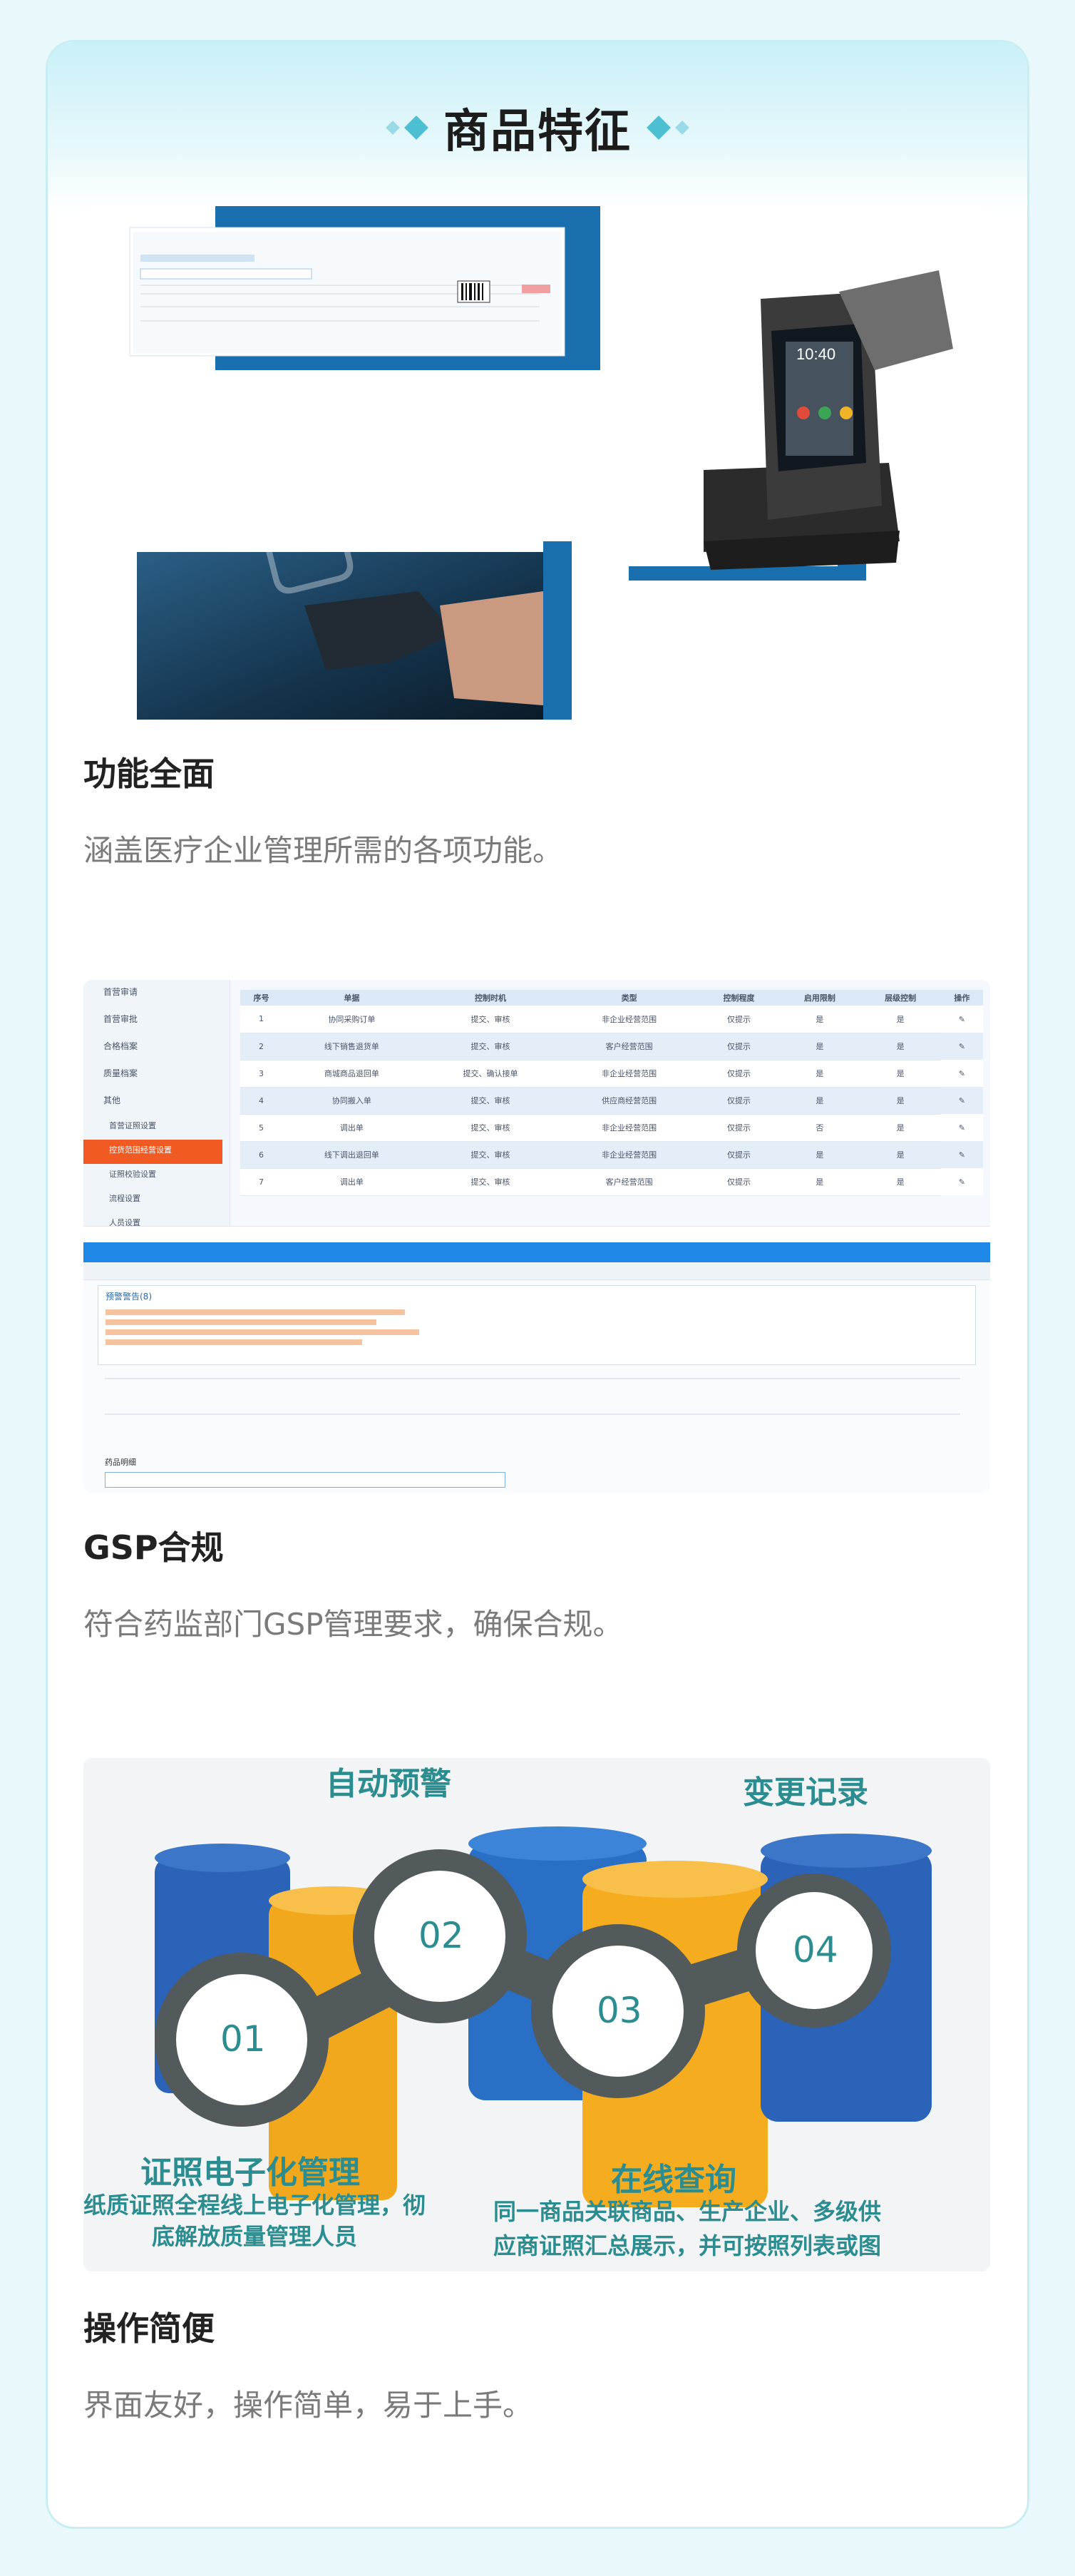  What do you see at coordinates (815, 1950) in the screenshot?
I see `step-number-04: 04` at bounding box center [815, 1950].